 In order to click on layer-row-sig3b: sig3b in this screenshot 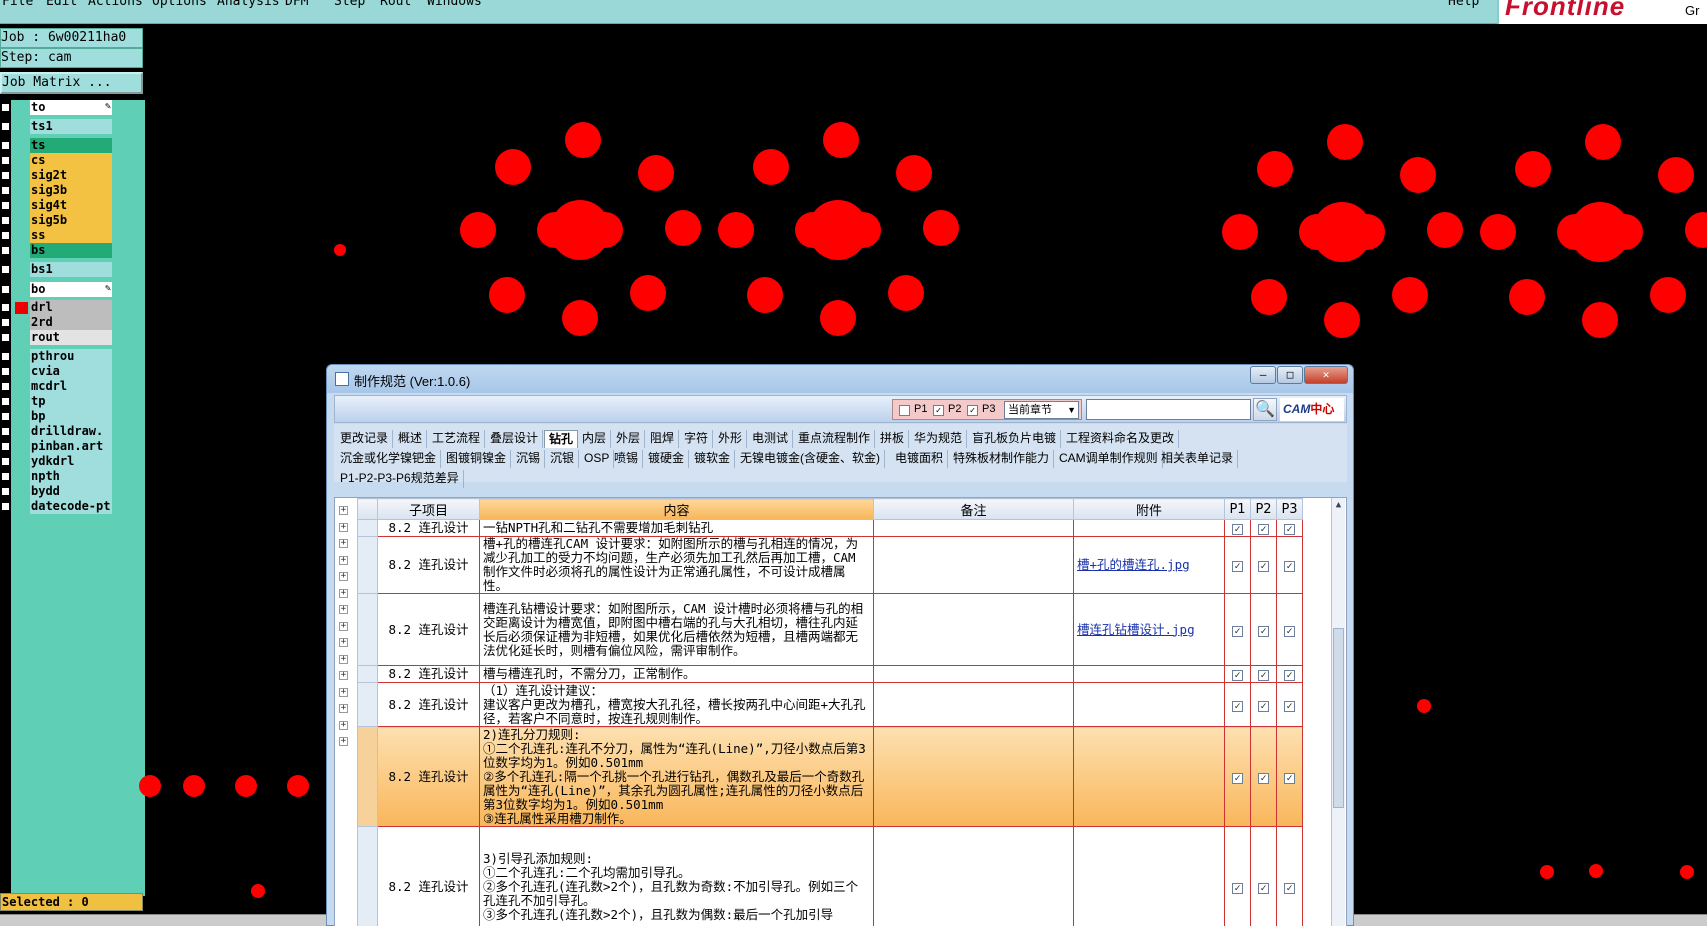, I will do `click(72, 190)`.